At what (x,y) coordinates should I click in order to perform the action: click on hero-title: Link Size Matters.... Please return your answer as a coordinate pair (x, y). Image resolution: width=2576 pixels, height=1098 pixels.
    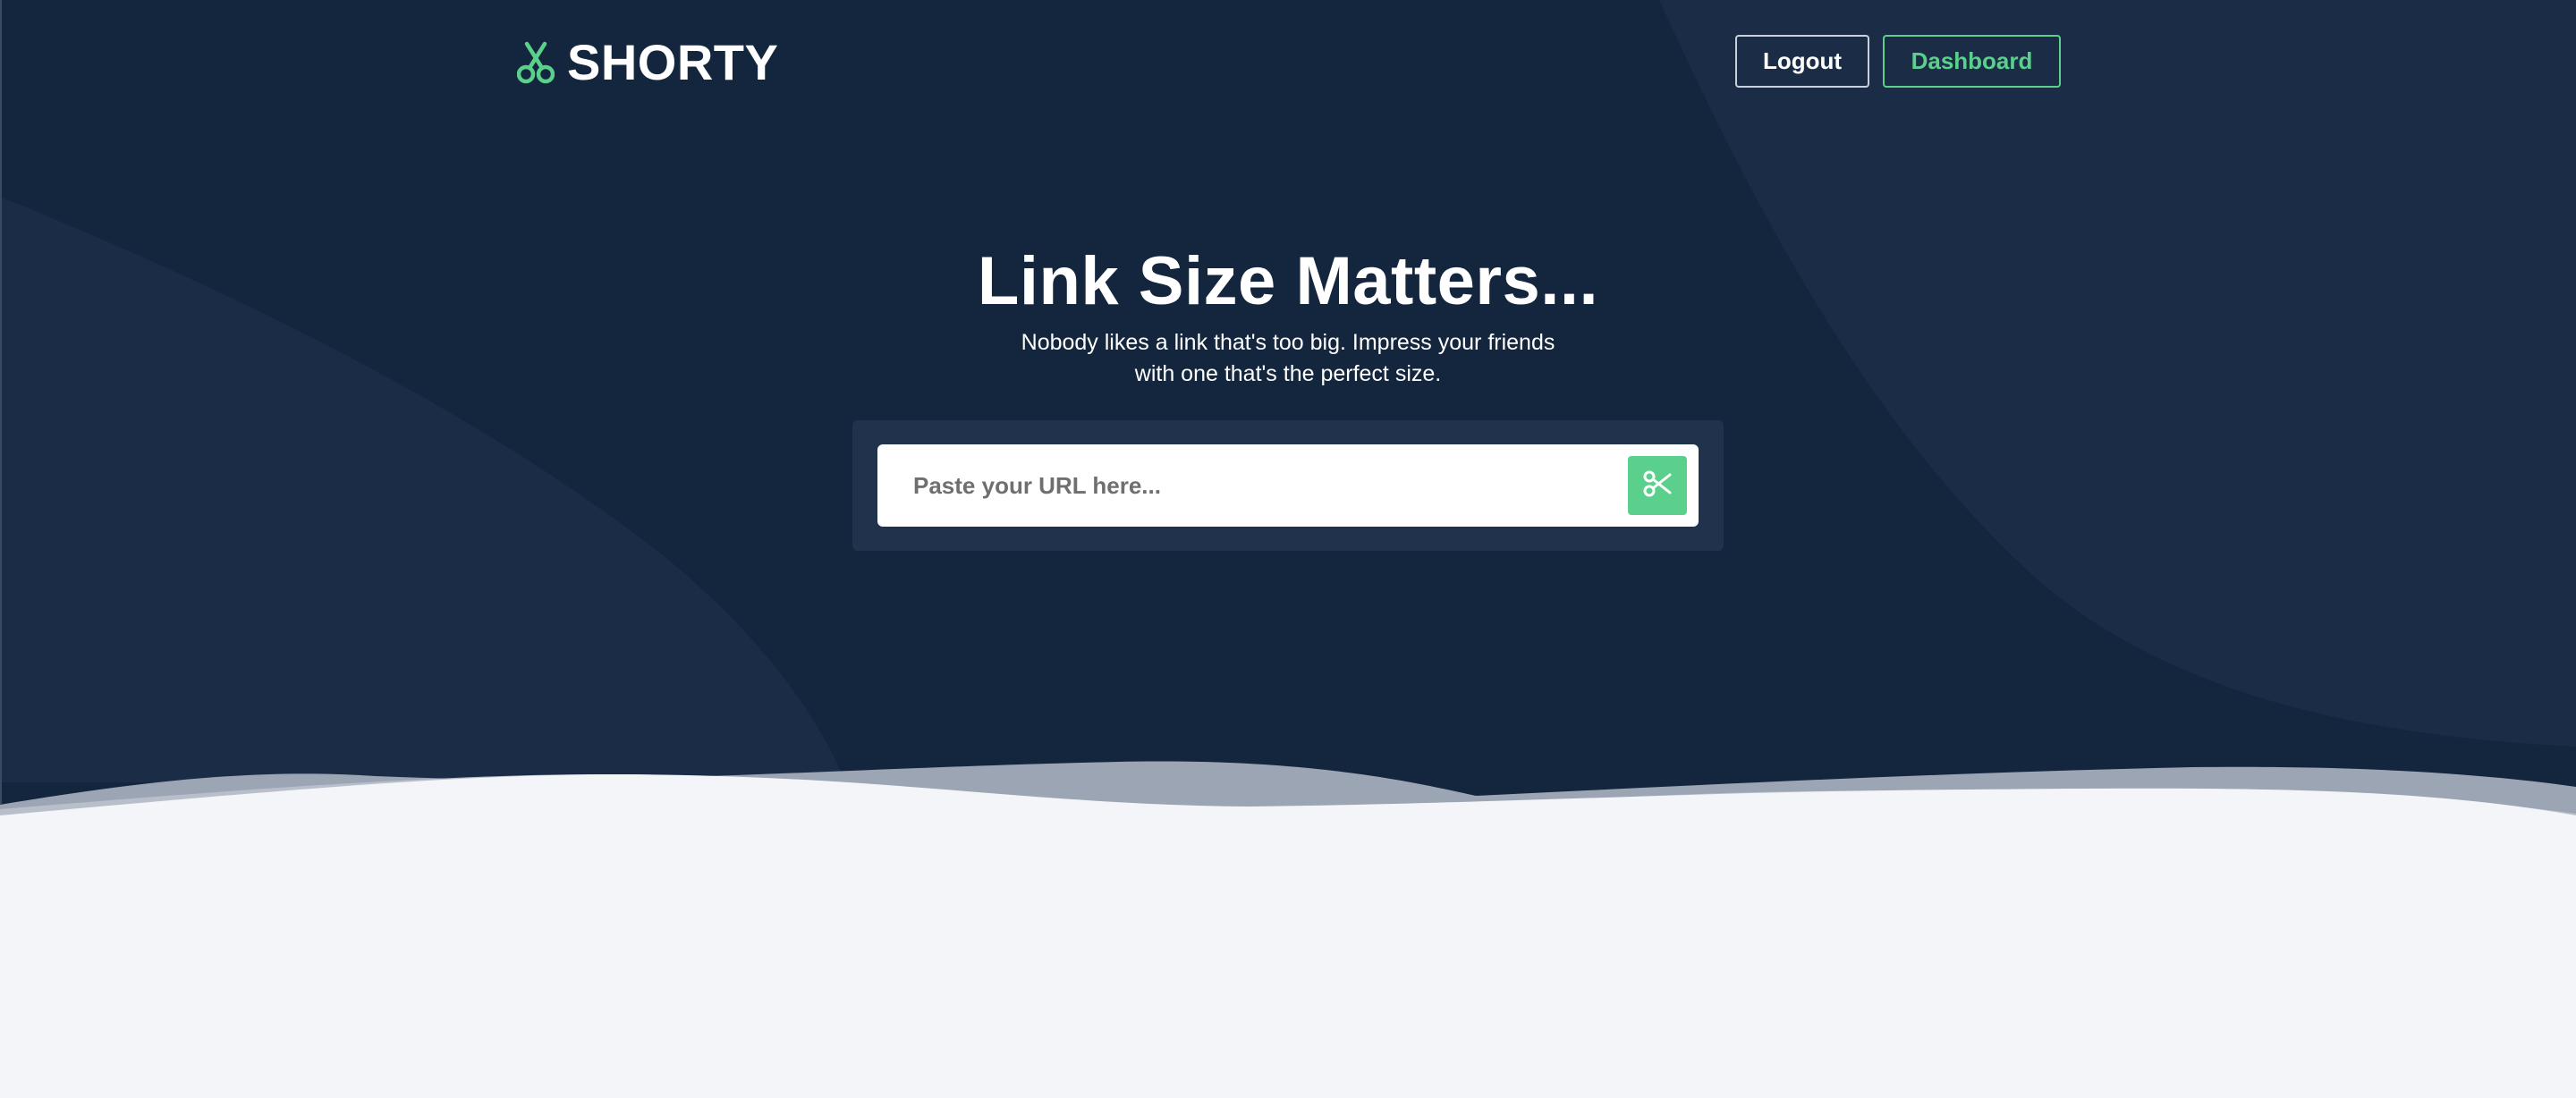
    Looking at the image, I should click on (1288, 281).